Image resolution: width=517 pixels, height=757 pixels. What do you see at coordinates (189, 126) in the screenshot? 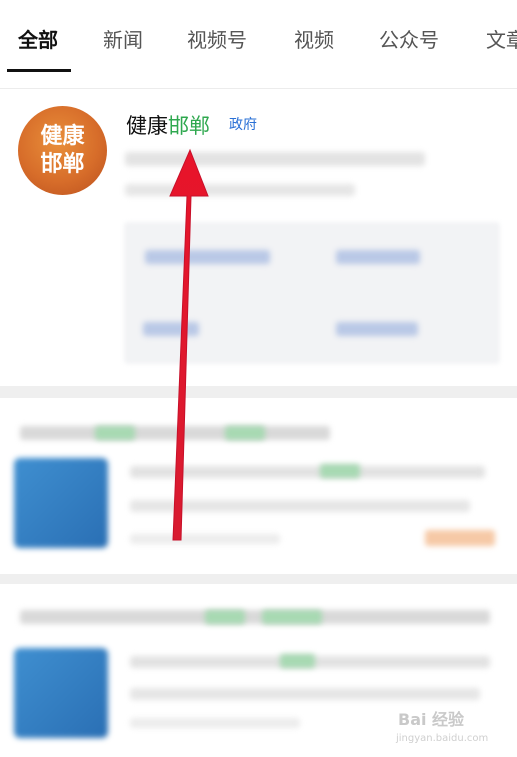
I see `account-name-highlight: 邯郸` at bounding box center [189, 126].